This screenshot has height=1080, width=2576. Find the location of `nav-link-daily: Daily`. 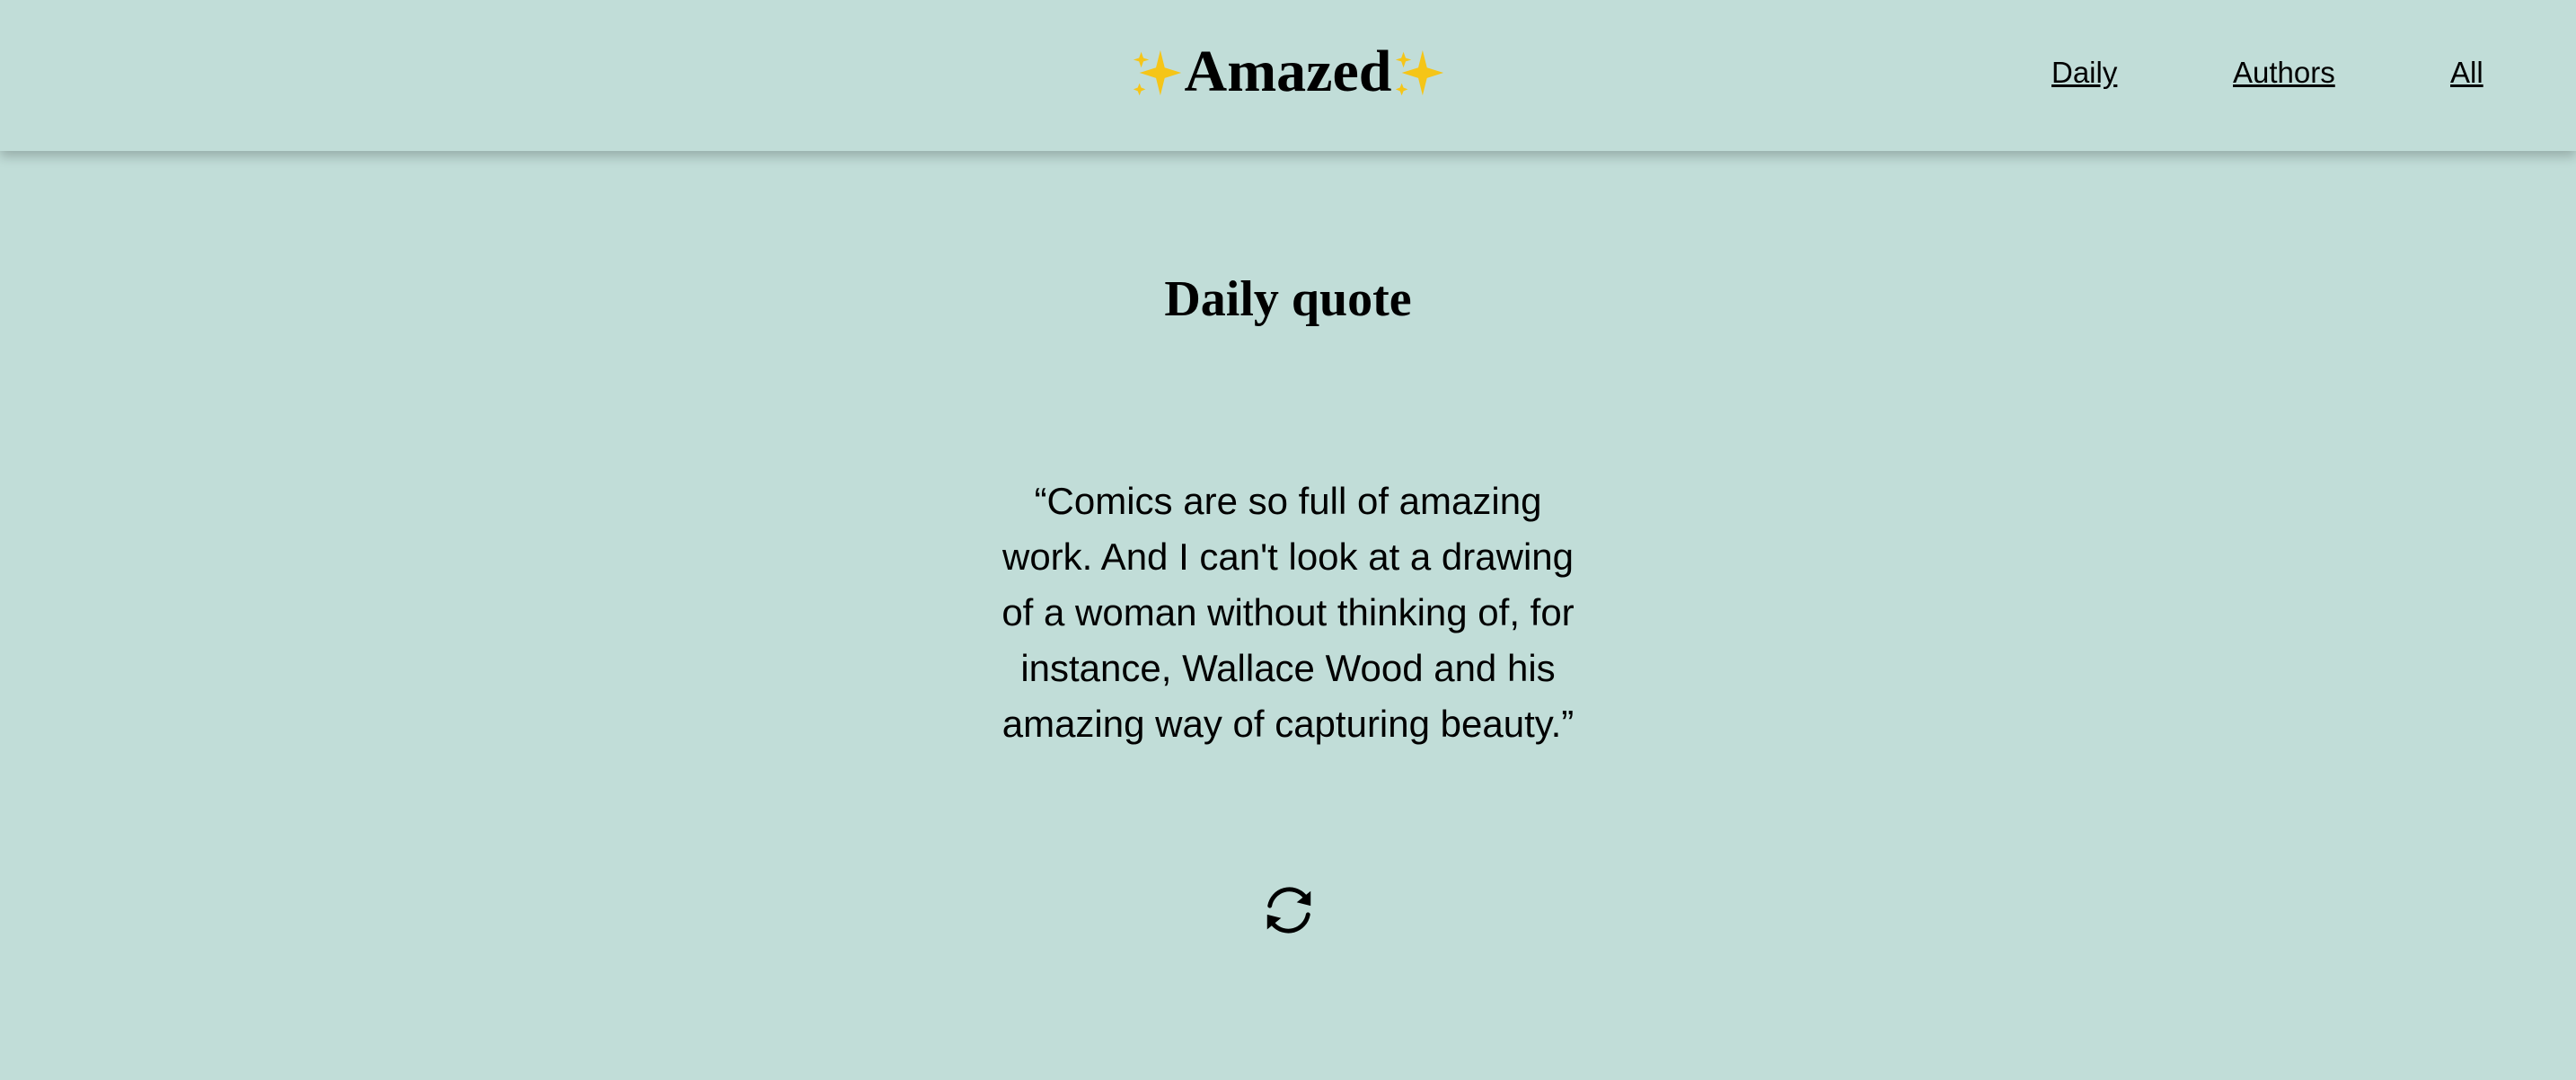

nav-link-daily: Daily is located at coordinates (2084, 73).